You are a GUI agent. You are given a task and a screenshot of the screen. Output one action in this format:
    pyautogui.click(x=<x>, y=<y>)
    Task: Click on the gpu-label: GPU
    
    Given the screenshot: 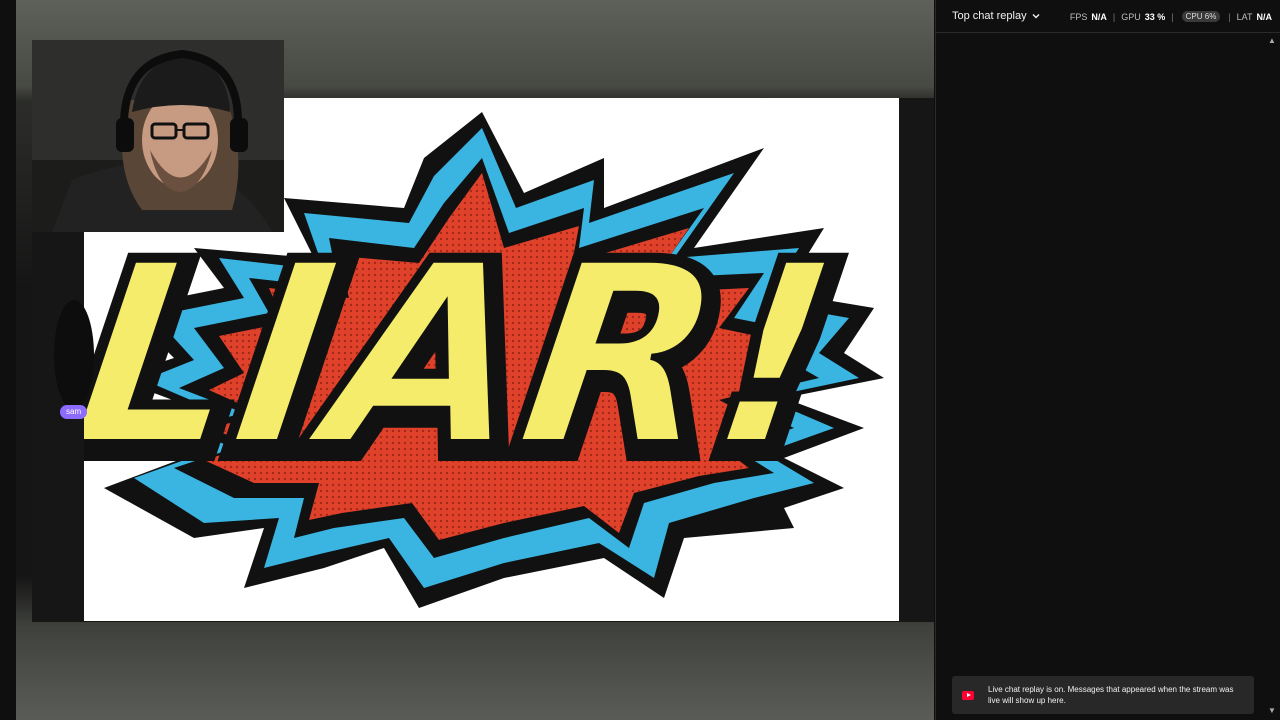 What is the action you would take?
    pyautogui.click(x=1131, y=16)
    